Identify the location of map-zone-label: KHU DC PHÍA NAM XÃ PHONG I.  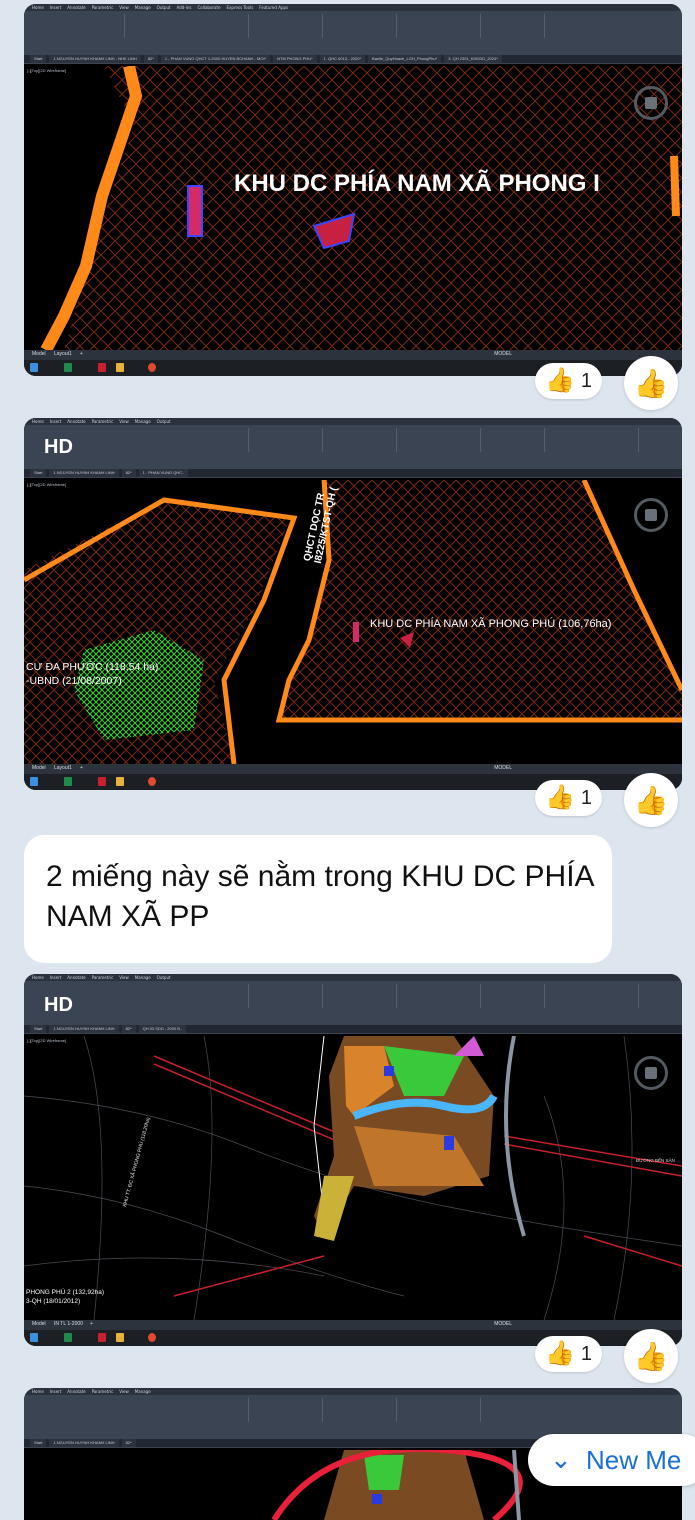
(417, 183).